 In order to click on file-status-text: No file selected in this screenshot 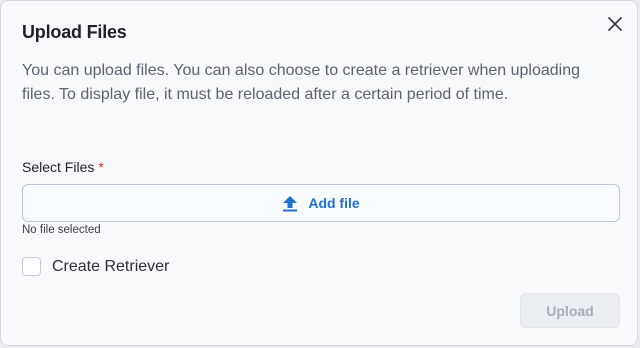, I will do `click(61, 230)`.